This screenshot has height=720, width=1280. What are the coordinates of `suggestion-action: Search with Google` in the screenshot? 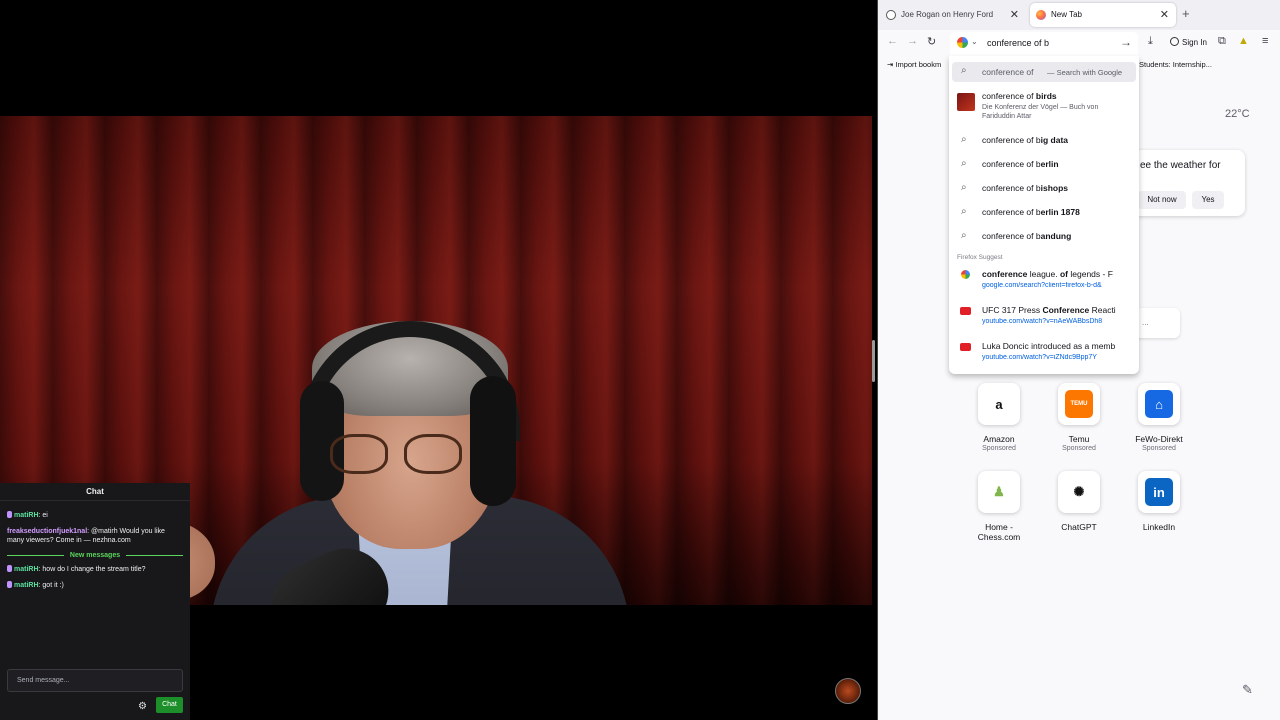 It's located at (1084, 72).